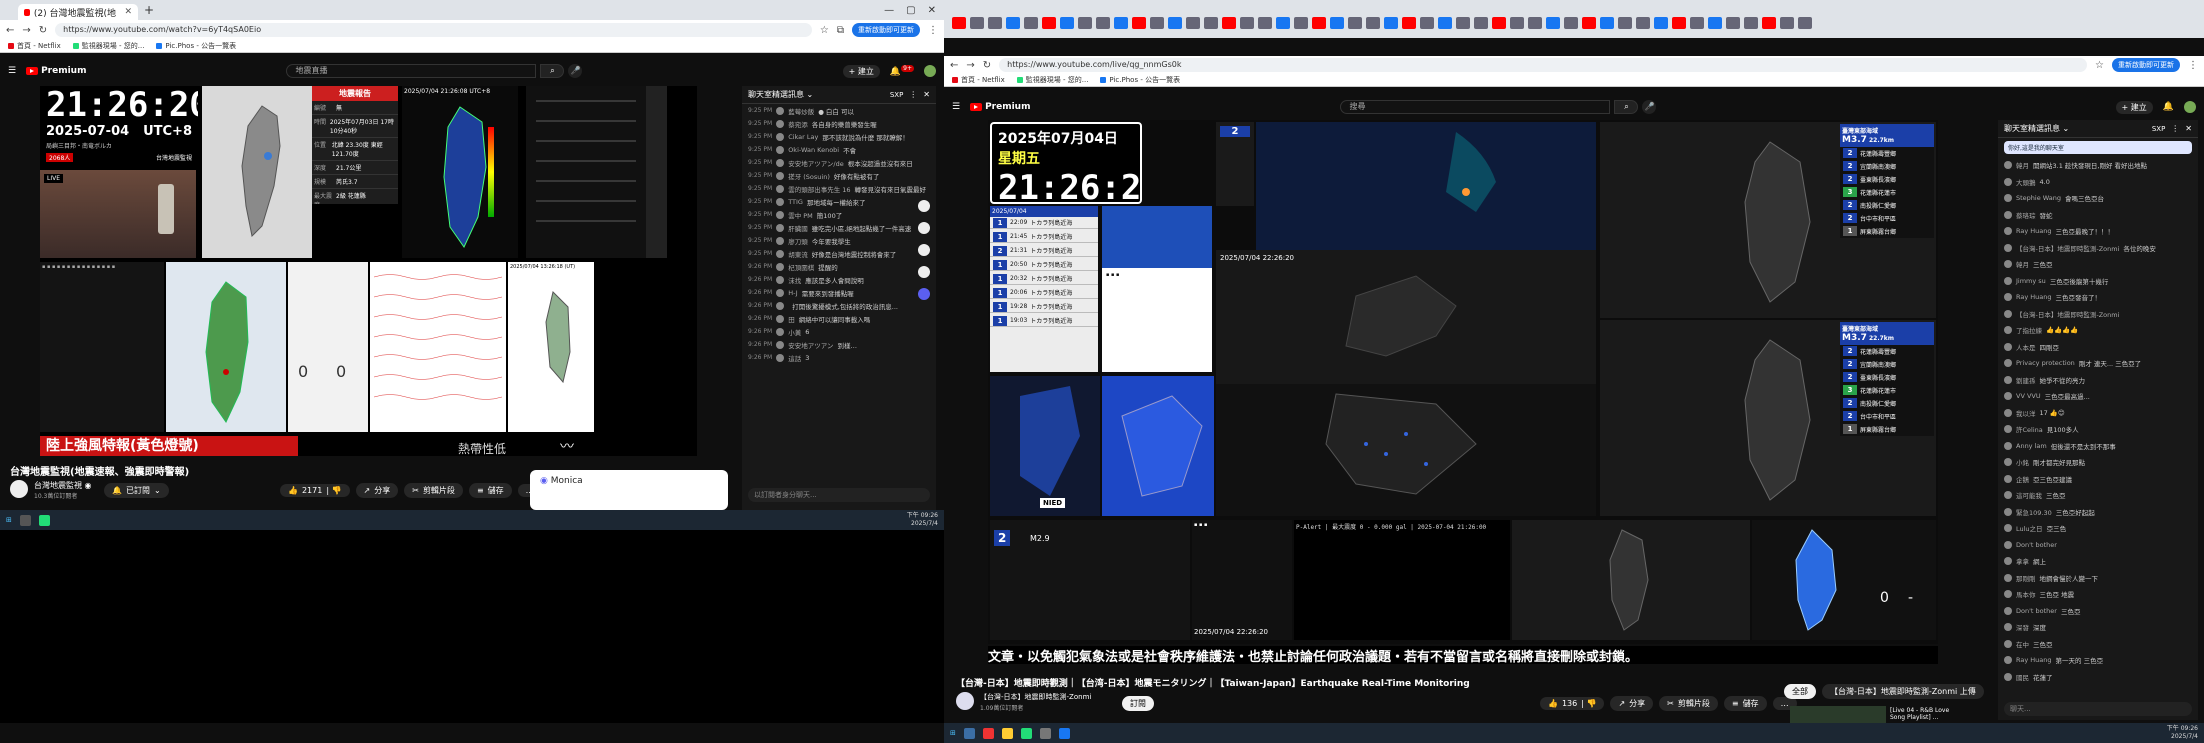 The width and height of the screenshot is (2204, 743). Describe the element at coordinates (315, 490) in the screenshot. I see `like-button: 👍 2171 | 👎` at that location.